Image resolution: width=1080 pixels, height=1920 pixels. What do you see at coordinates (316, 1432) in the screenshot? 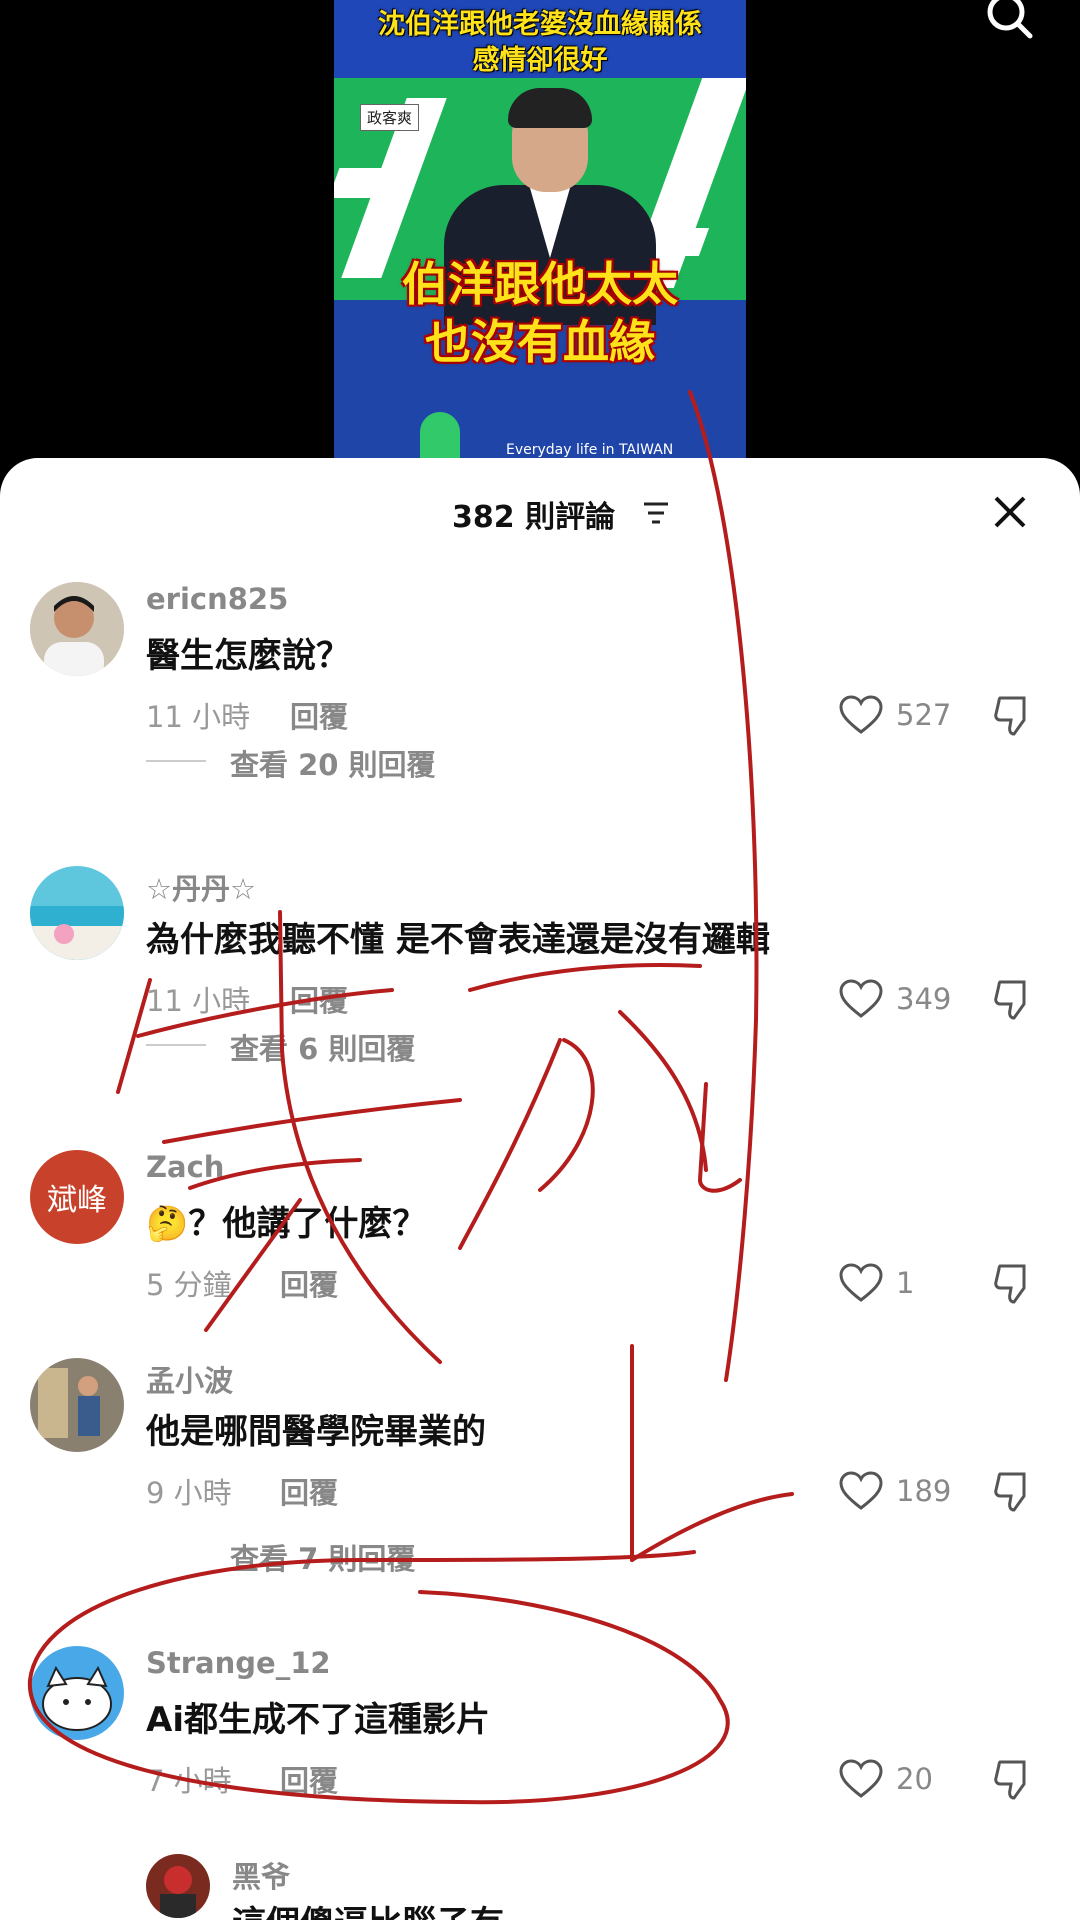
I see `comment-text: 他是哪間醫學院畢業的` at bounding box center [316, 1432].